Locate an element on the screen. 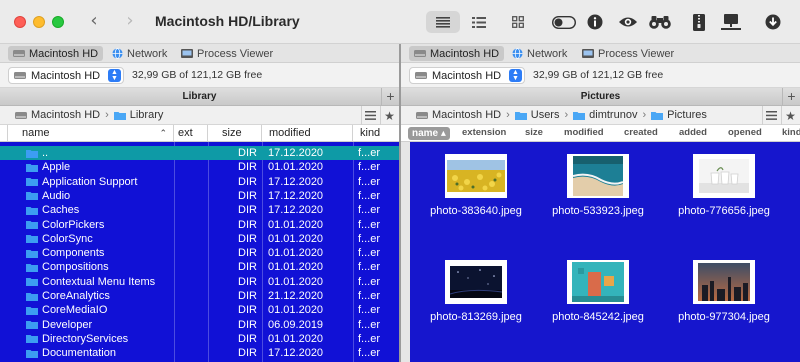 The width and height of the screenshot is (800, 362). column-created: created is located at coordinates (639, 133).